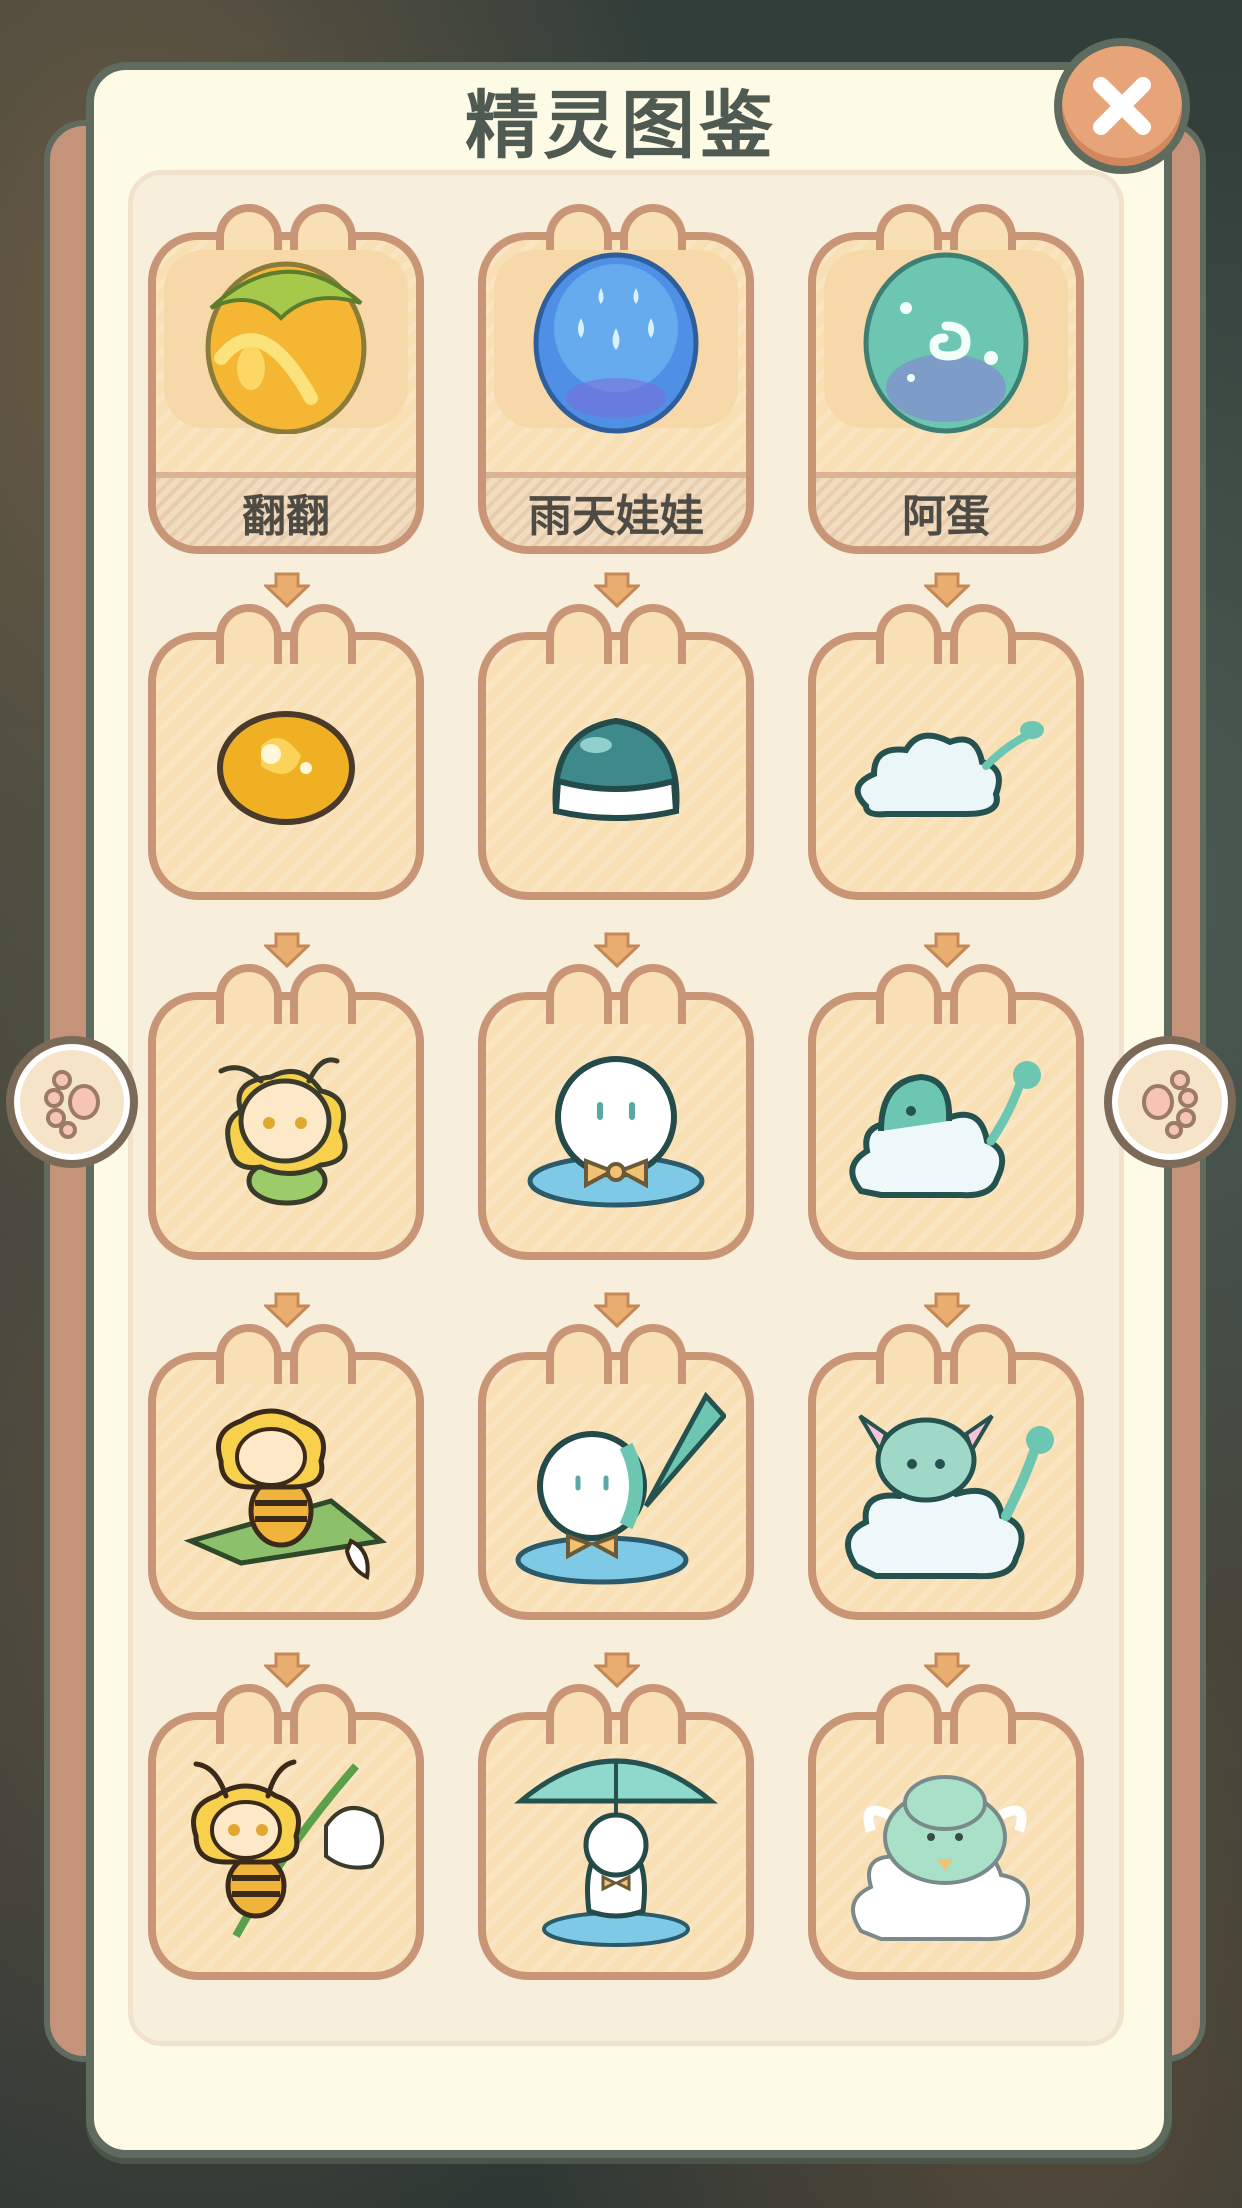 The height and width of the screenshot is (2208, 1242). What do you see at coordinates (286, 509) in the screenshot?
I see `egg-name-label: 翻翻` at bounding box center [286, 509].